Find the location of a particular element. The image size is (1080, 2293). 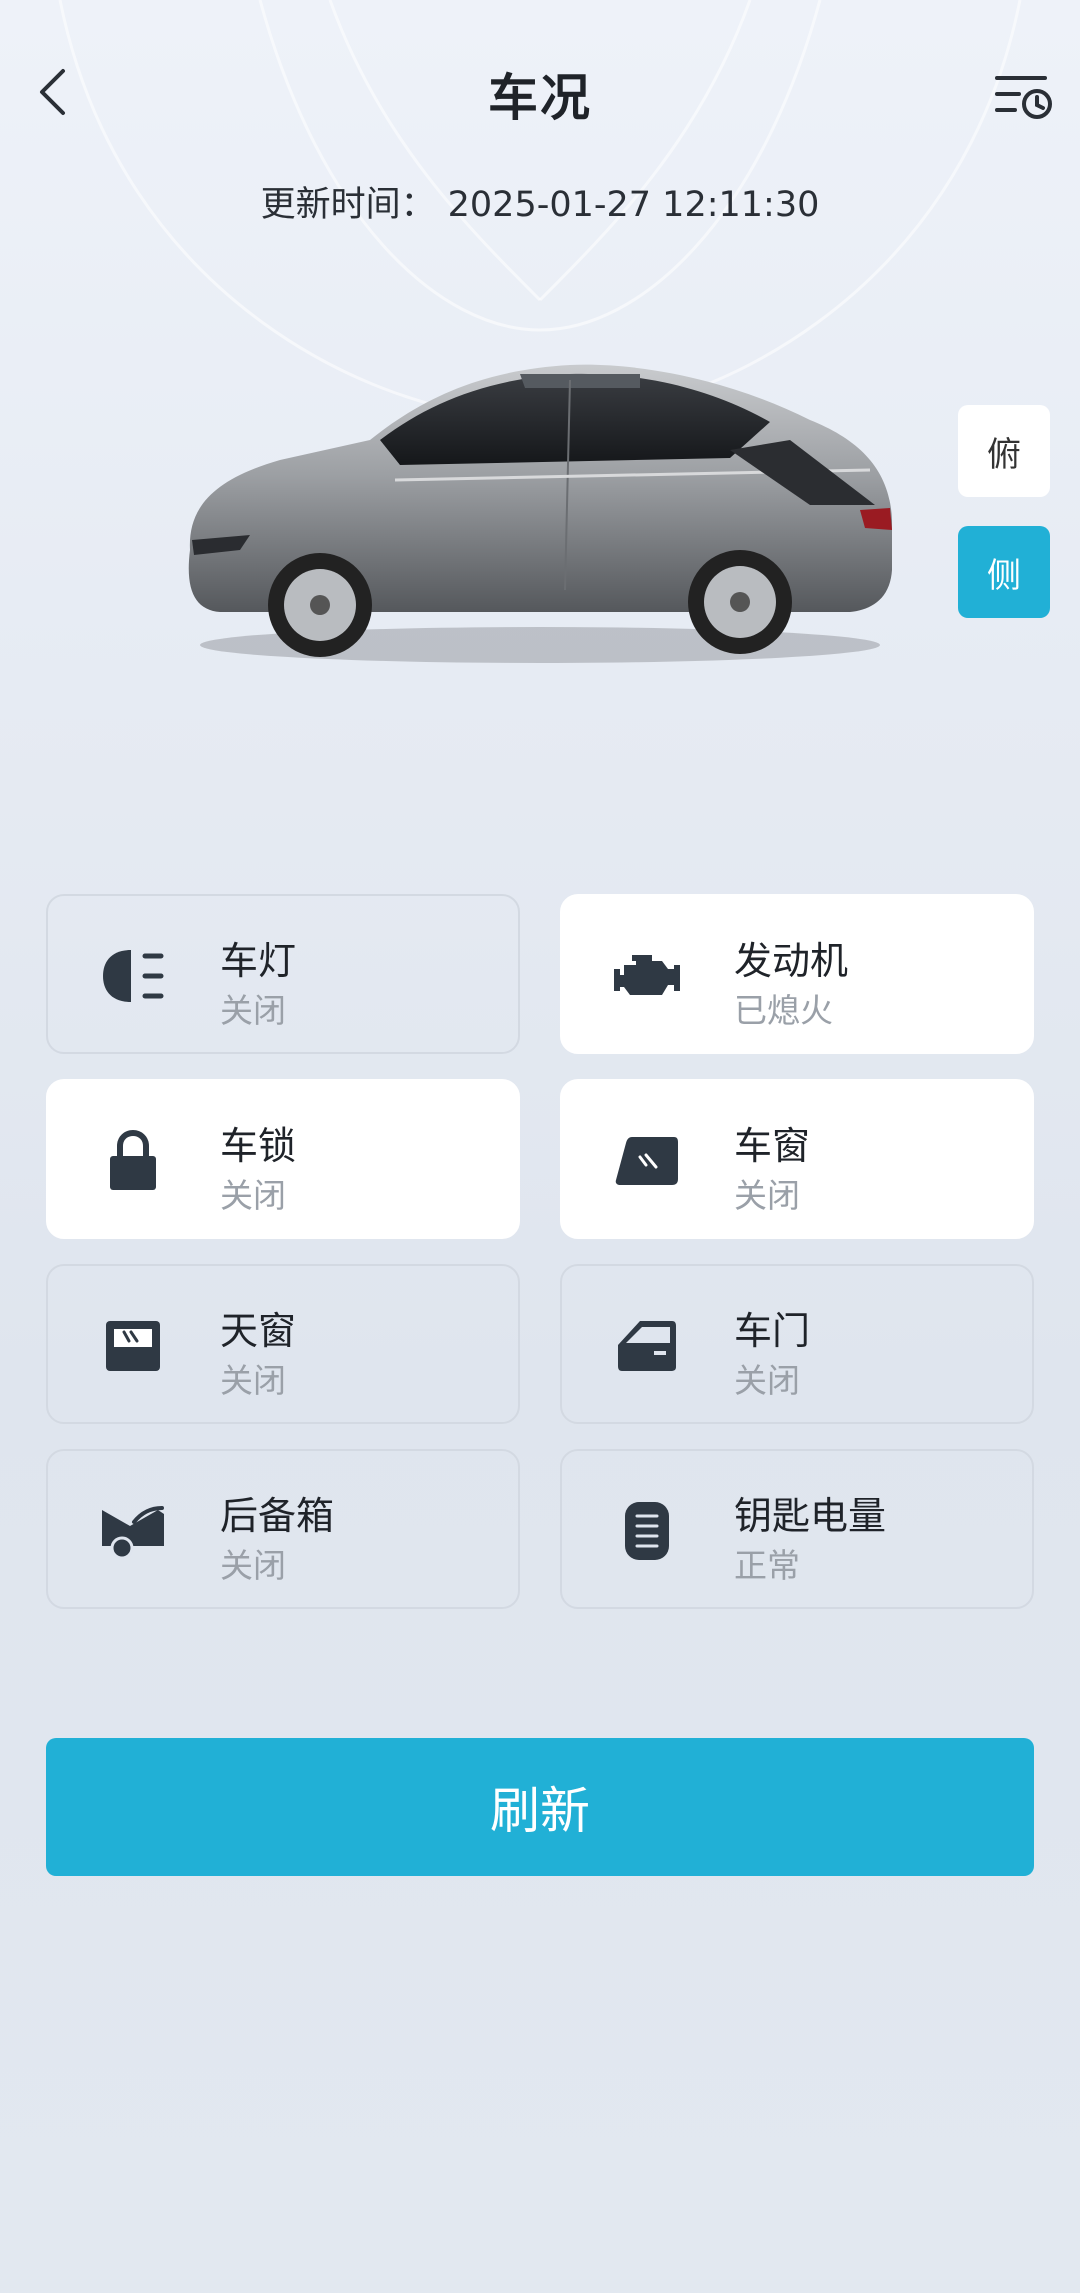

sunroof-icon is located at coordinates (133, 1346).